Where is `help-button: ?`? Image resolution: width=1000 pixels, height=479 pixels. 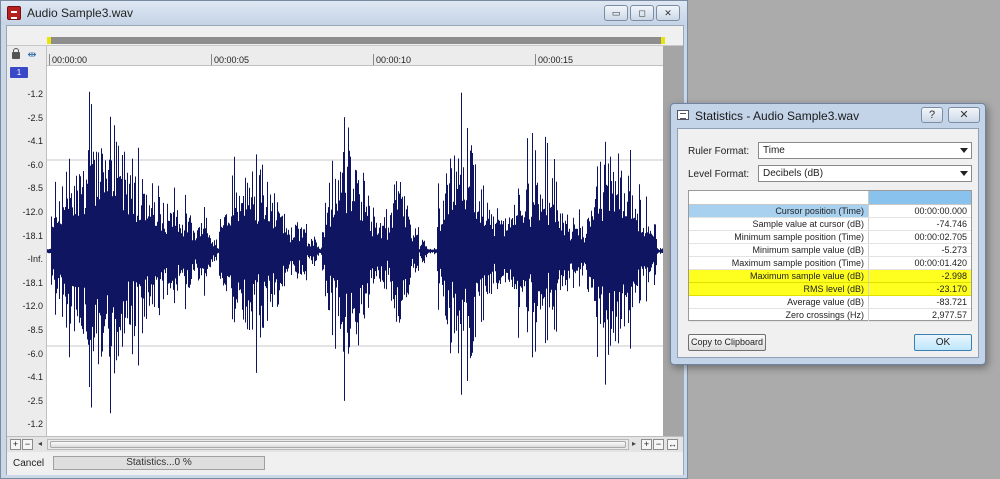 help-button: ? is located at coordinates (932, 115).